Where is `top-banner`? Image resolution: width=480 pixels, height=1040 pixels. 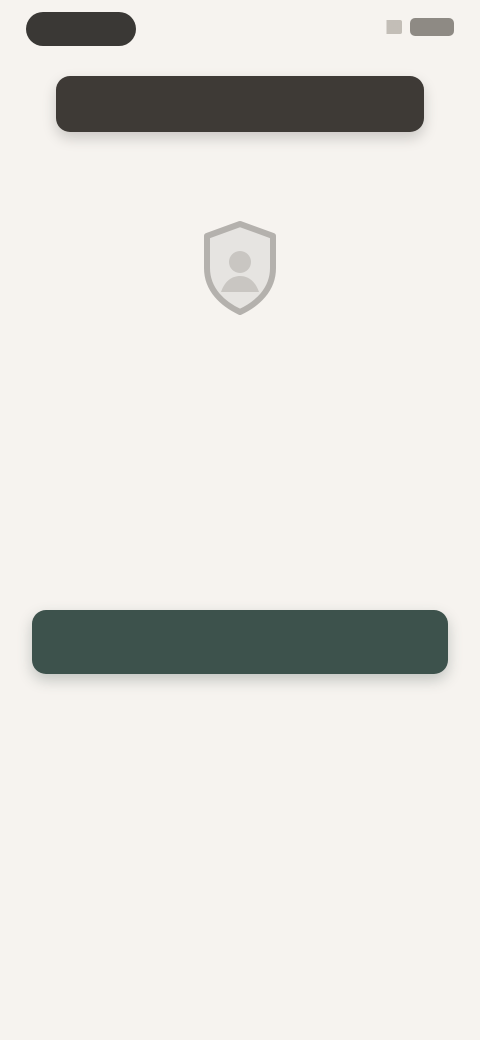 top-banner is located at coordinates (240, 104).